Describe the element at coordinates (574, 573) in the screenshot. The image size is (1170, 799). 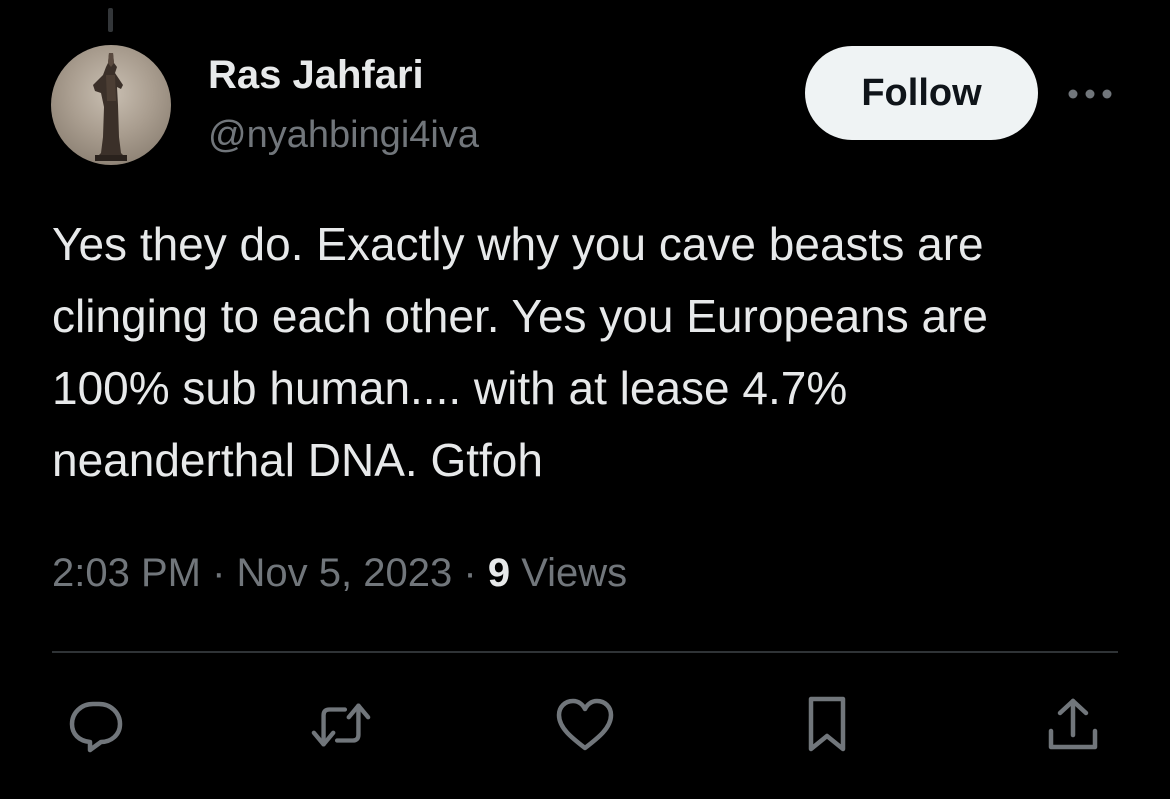
I see `views-label: Views` at that location.